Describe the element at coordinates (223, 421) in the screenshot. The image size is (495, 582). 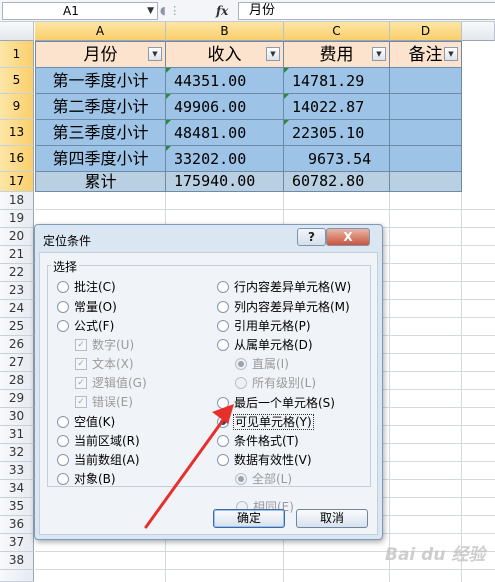
I see `radio-selected-icon` at that location.